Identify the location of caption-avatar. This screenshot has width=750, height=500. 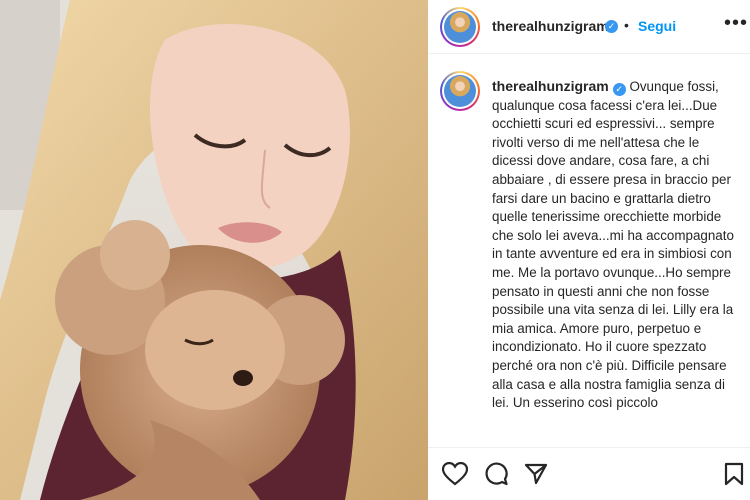
(460, 91).